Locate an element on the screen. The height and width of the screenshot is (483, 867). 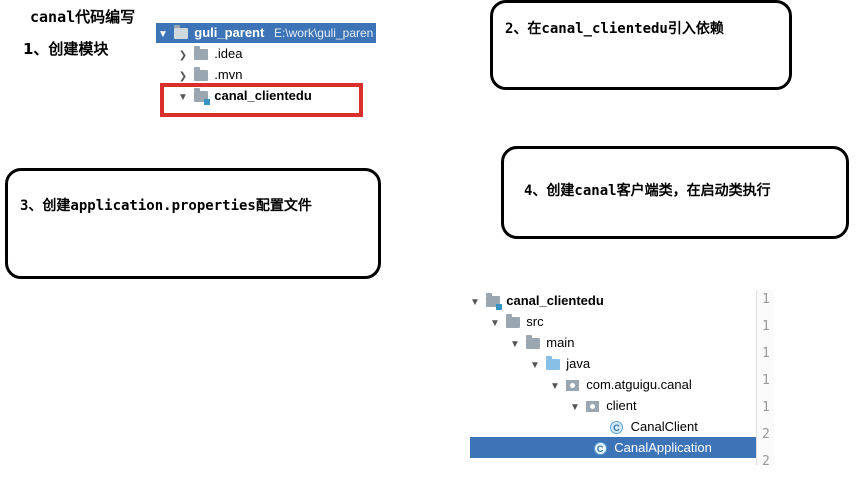
tree-item-main: ▼ main is located at coordinates (541, 342).